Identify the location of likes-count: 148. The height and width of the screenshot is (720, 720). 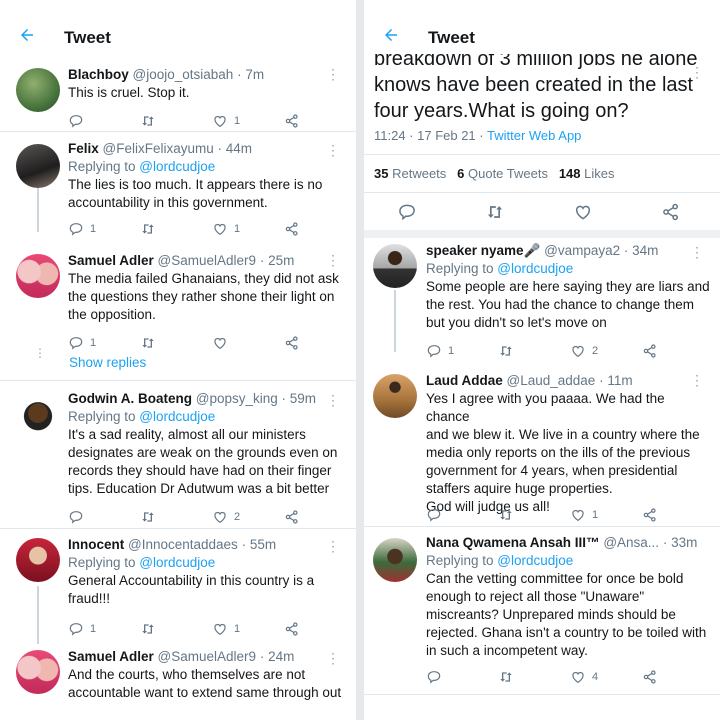
(569, 173).